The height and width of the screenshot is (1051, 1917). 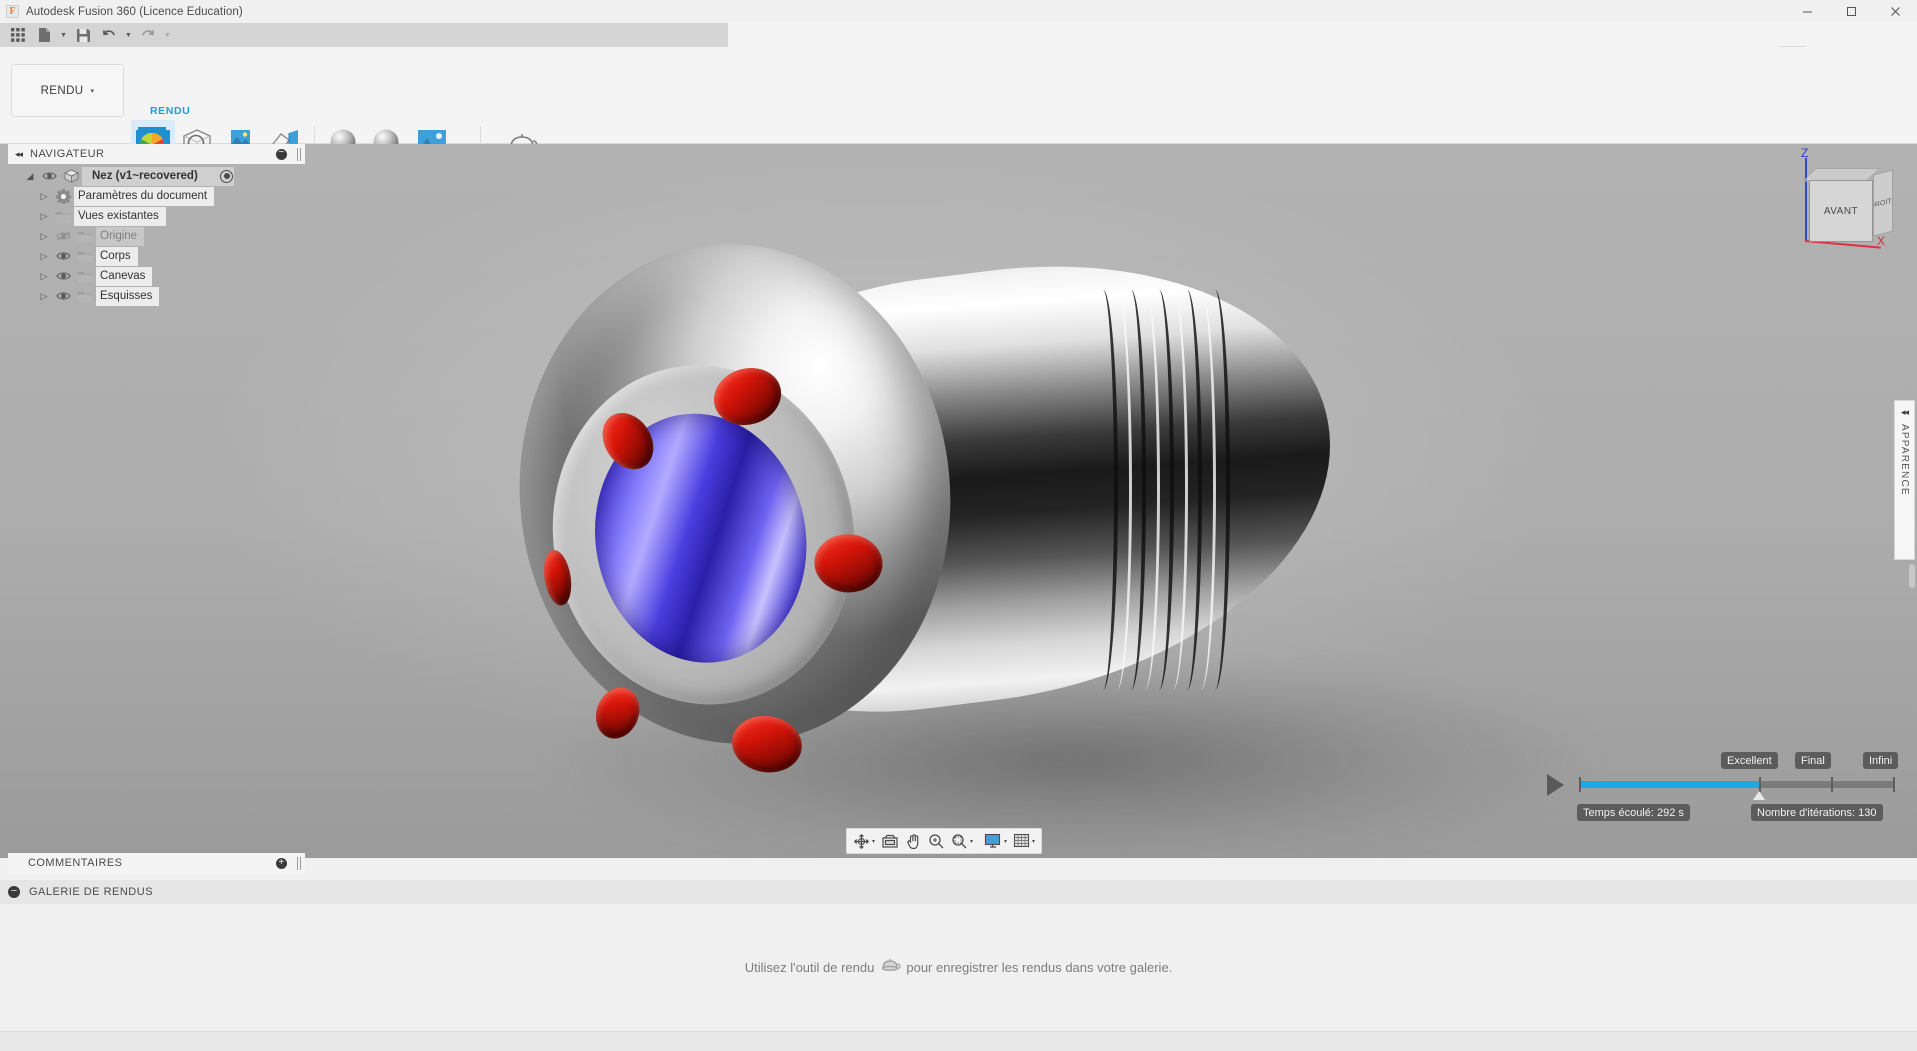 I want to click on tree-node-esquisses: ▷ Esquisses, so click(x=156, y=296).